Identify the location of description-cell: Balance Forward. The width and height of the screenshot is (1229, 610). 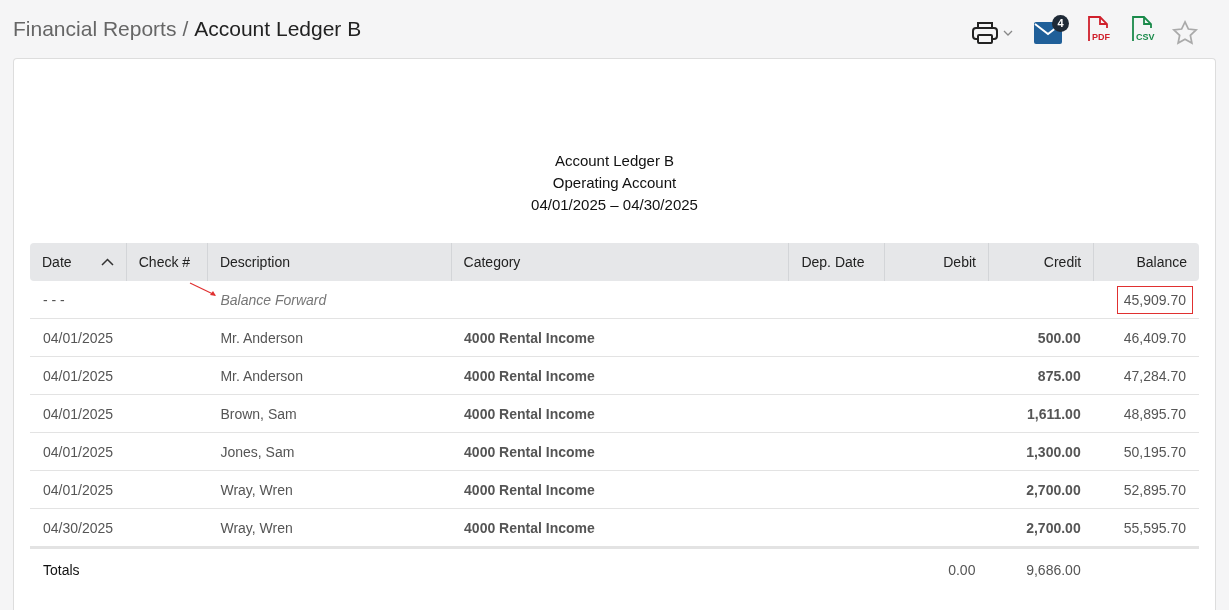
(273, 299).